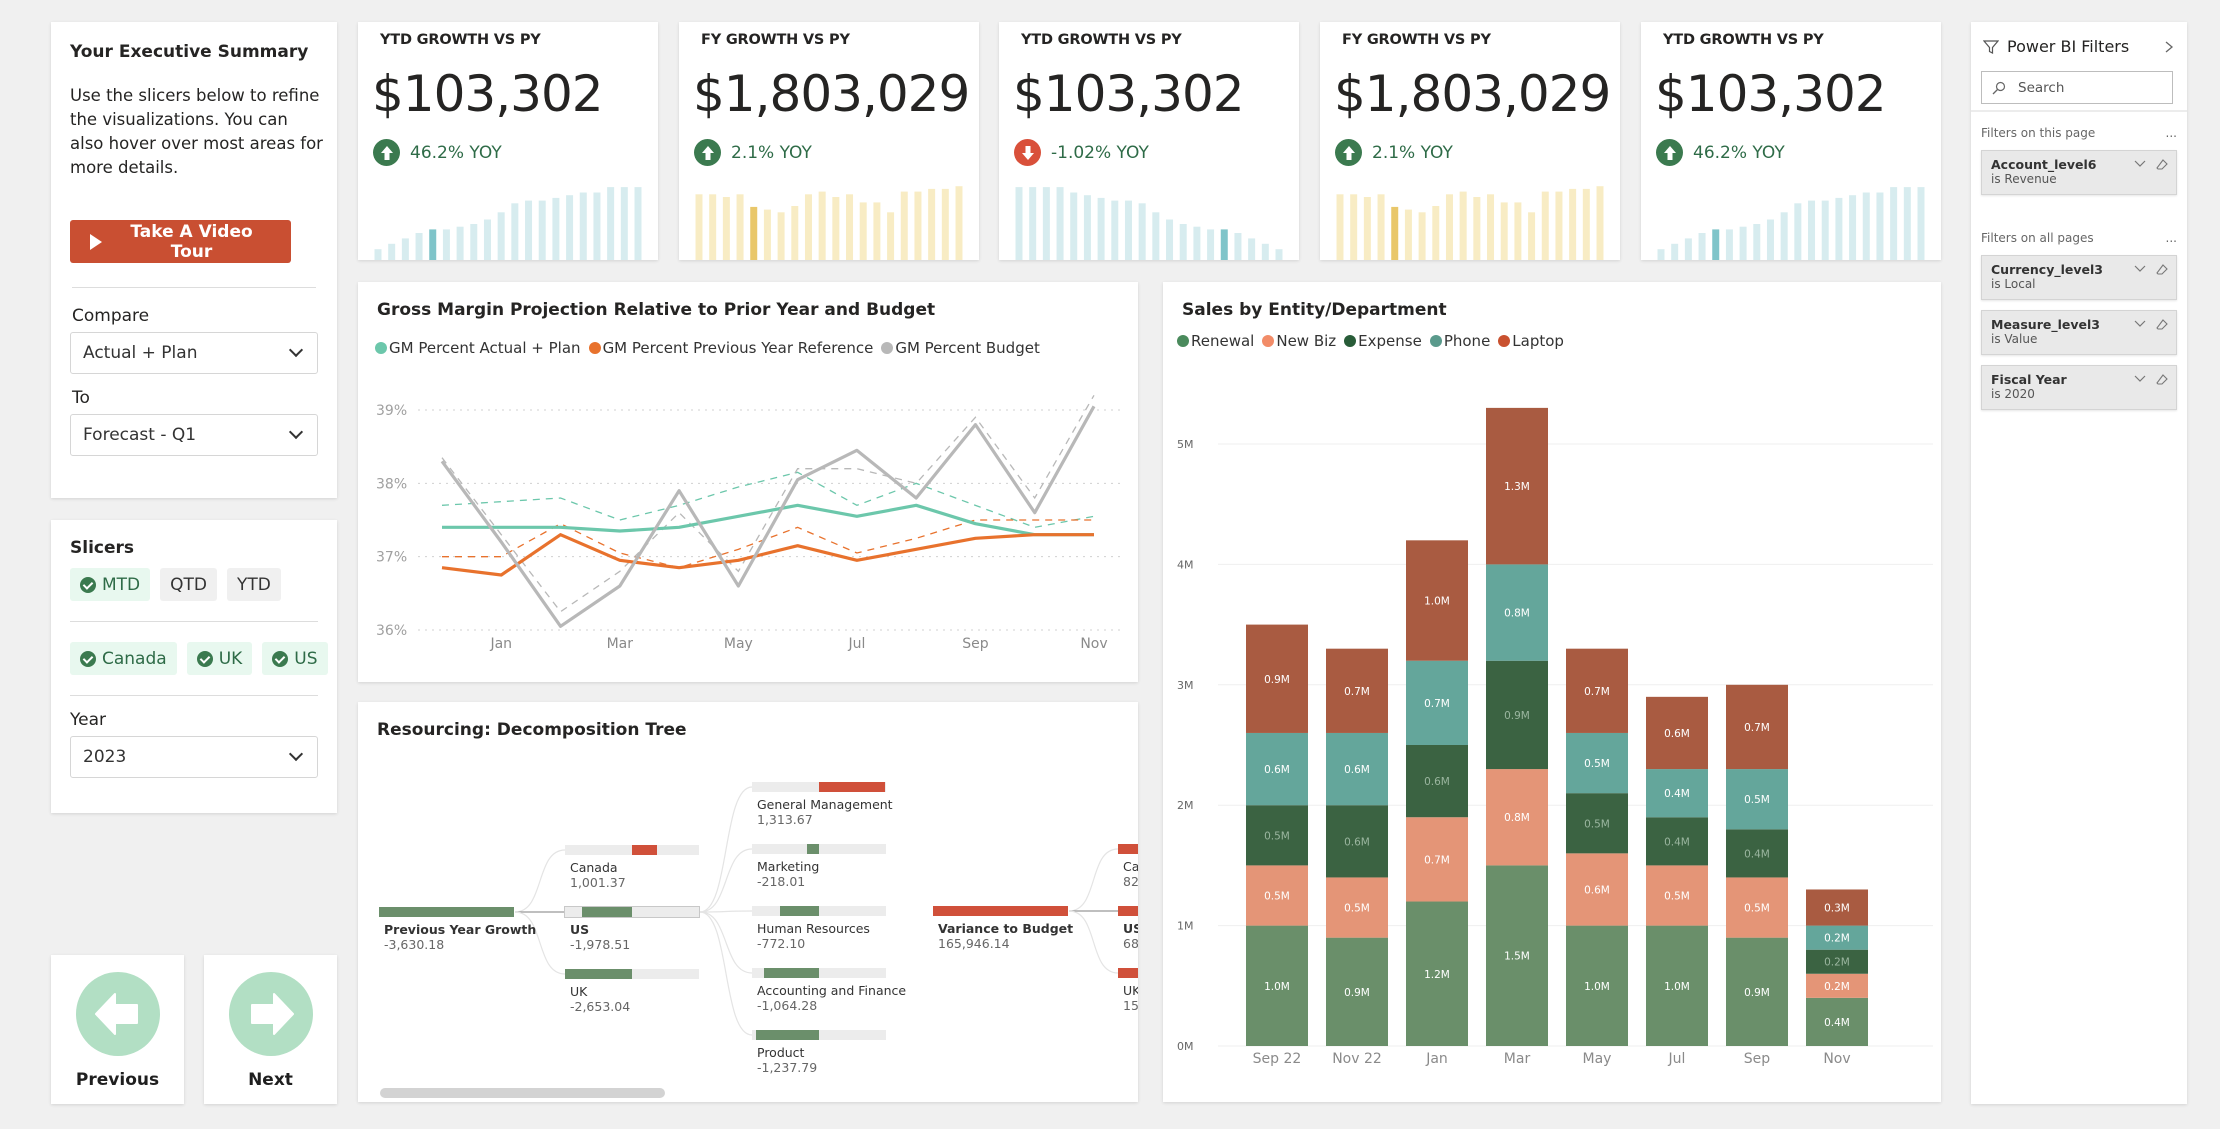  I want to click on tree-node: Ca82,, so click(1128, 866).